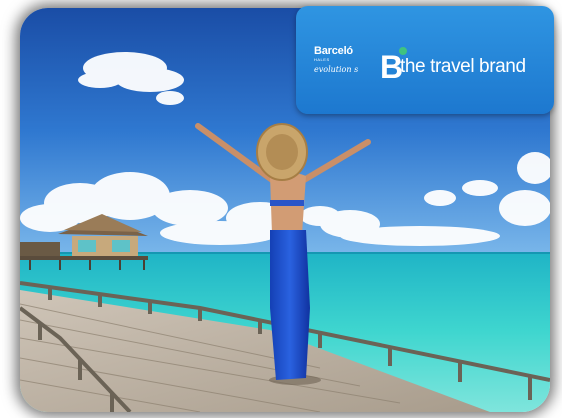 The height and width of the screenshot is (418, 562). I want to click on barcelo-subtext: HALES, so click(322, 59).